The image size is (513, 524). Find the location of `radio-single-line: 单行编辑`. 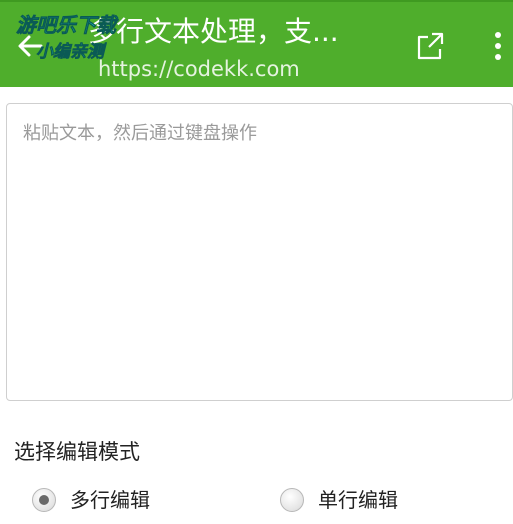

radio-single-line: 单行编辑 is located at coordinates (339, 500).